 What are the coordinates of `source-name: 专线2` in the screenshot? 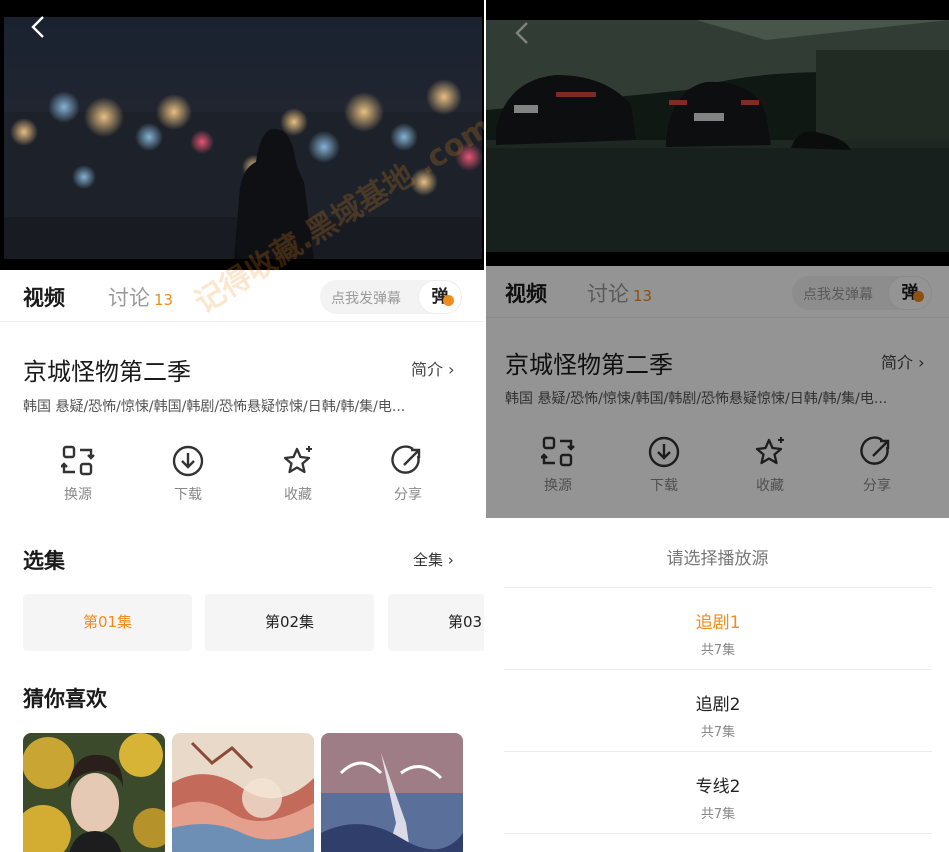 It's located at (718, 787).